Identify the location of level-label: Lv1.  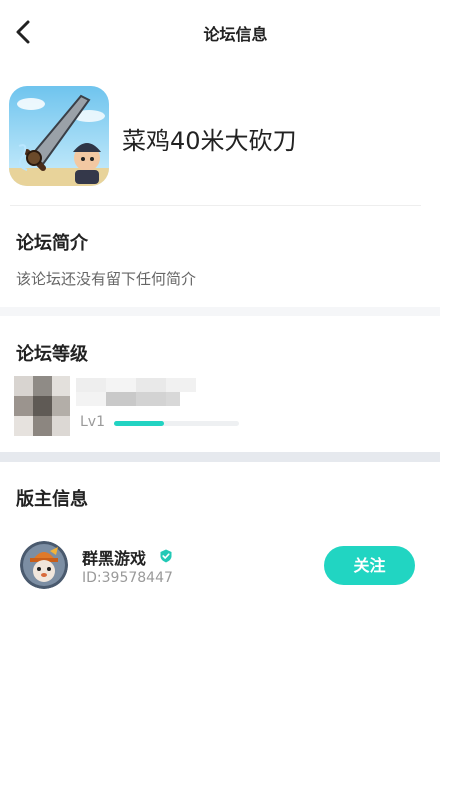
(92, 422).